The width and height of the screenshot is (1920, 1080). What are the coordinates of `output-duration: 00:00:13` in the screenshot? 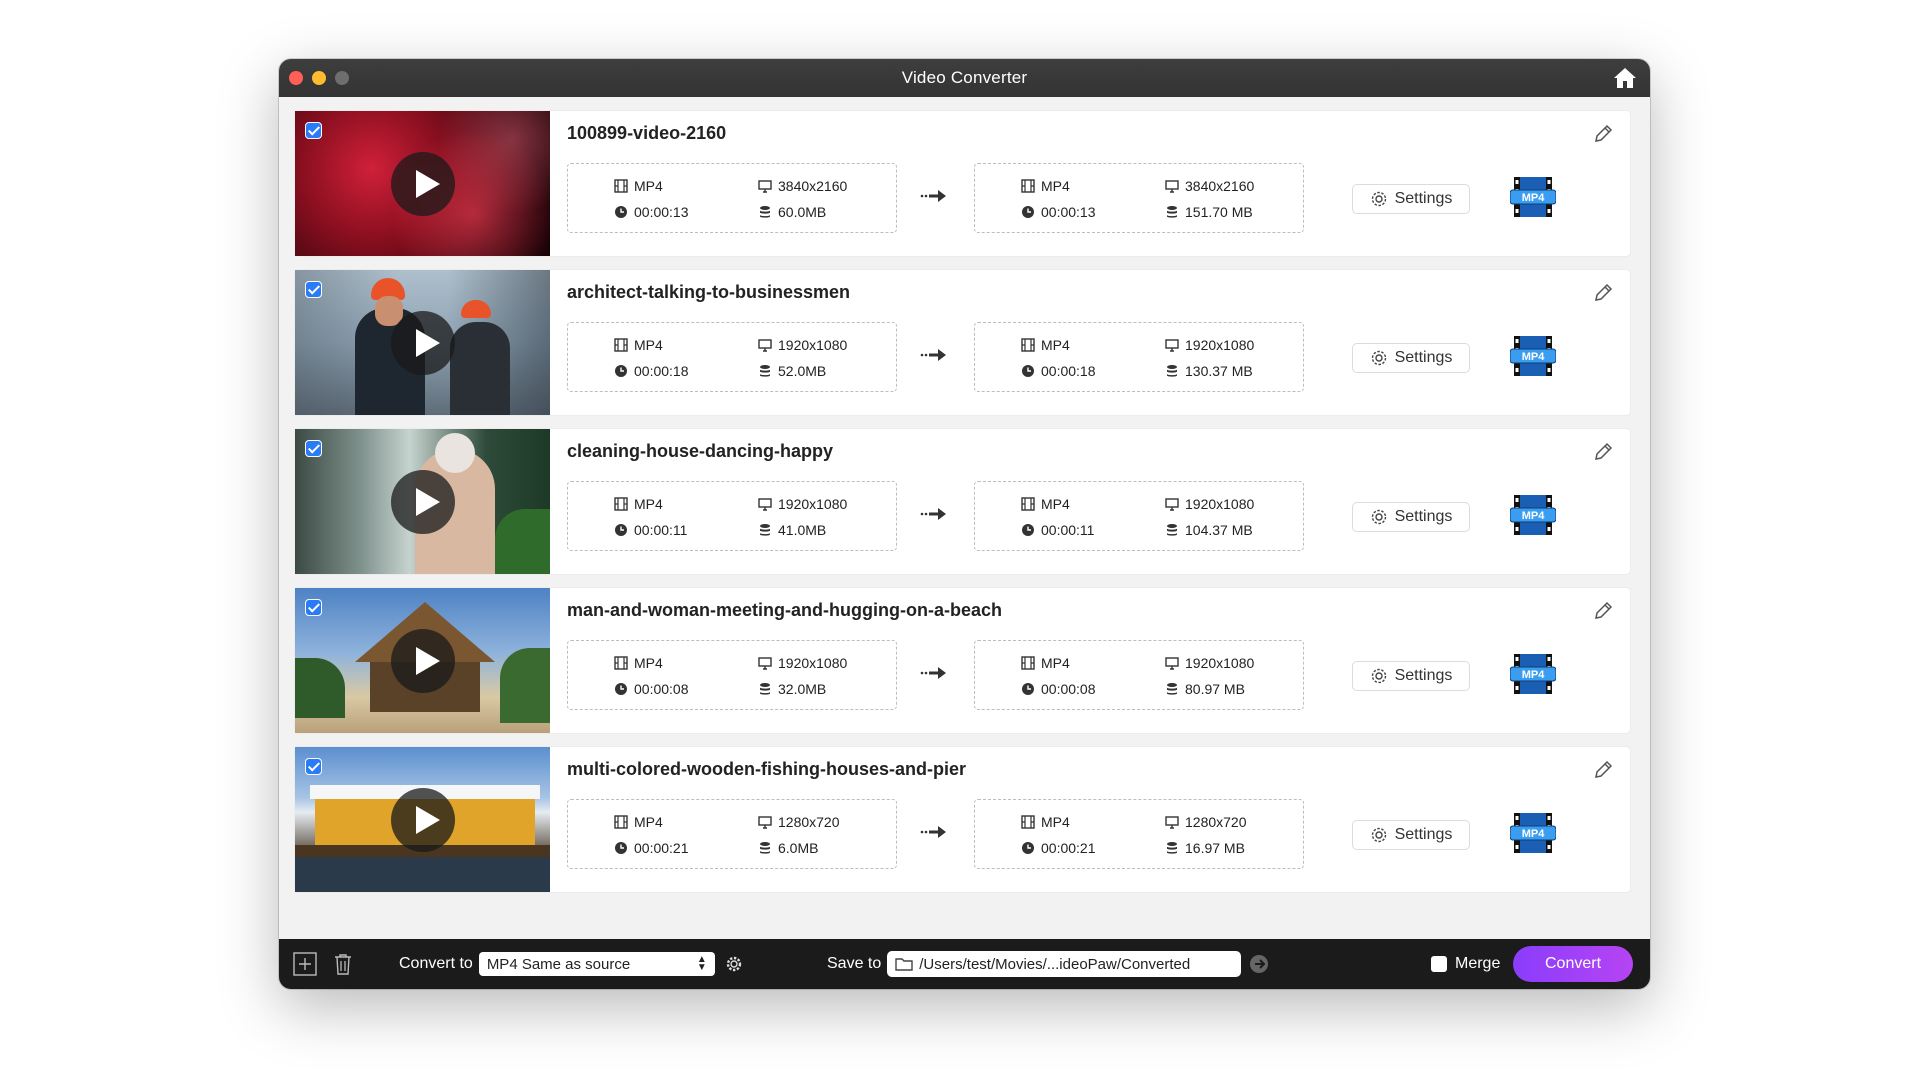 It's located at (1068, 212).